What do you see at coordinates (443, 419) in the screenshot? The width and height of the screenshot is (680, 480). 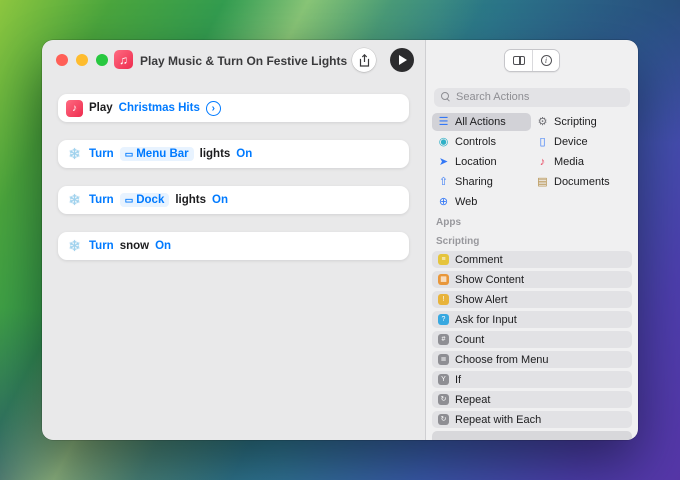 I see `repeat-with-each-icon: ↻` at bounding box center [443, 419].